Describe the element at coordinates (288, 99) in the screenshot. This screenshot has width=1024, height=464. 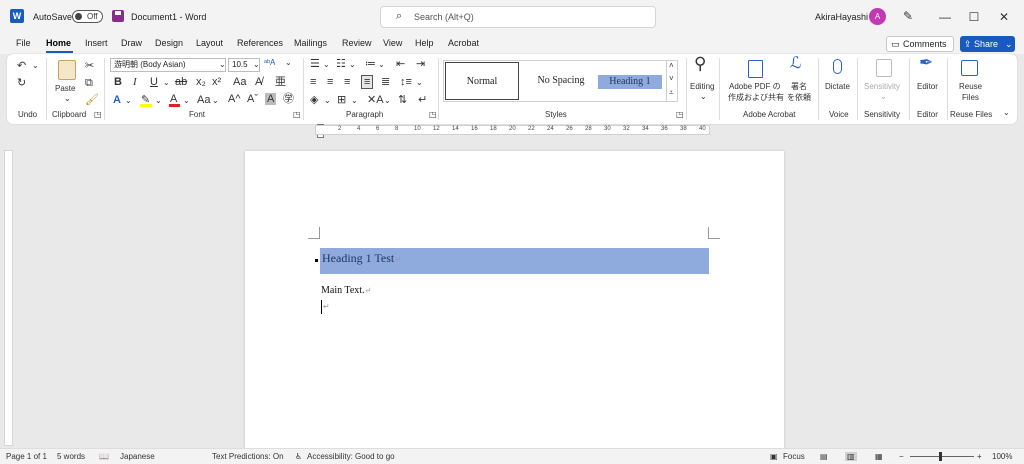
I see `enclose-characters-icon: ㊫` at that location.